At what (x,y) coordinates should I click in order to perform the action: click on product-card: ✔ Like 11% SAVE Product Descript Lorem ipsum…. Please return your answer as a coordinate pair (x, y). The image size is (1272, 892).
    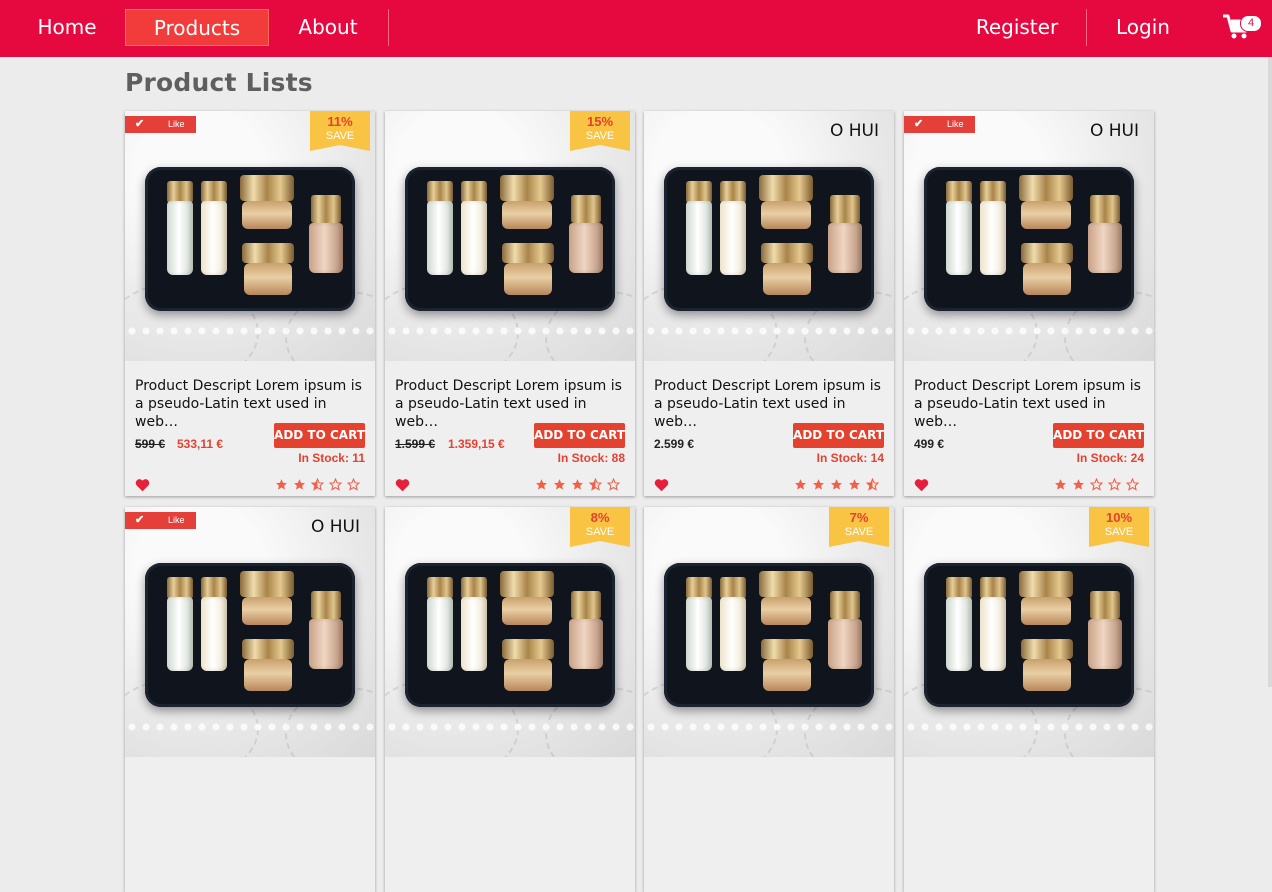
    Looking at the image, I should click on (250, 303).